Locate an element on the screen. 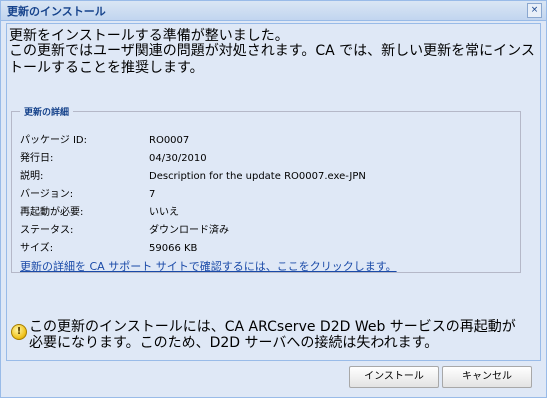  detail-label: 発行日: is located at coordinates (37, 158).